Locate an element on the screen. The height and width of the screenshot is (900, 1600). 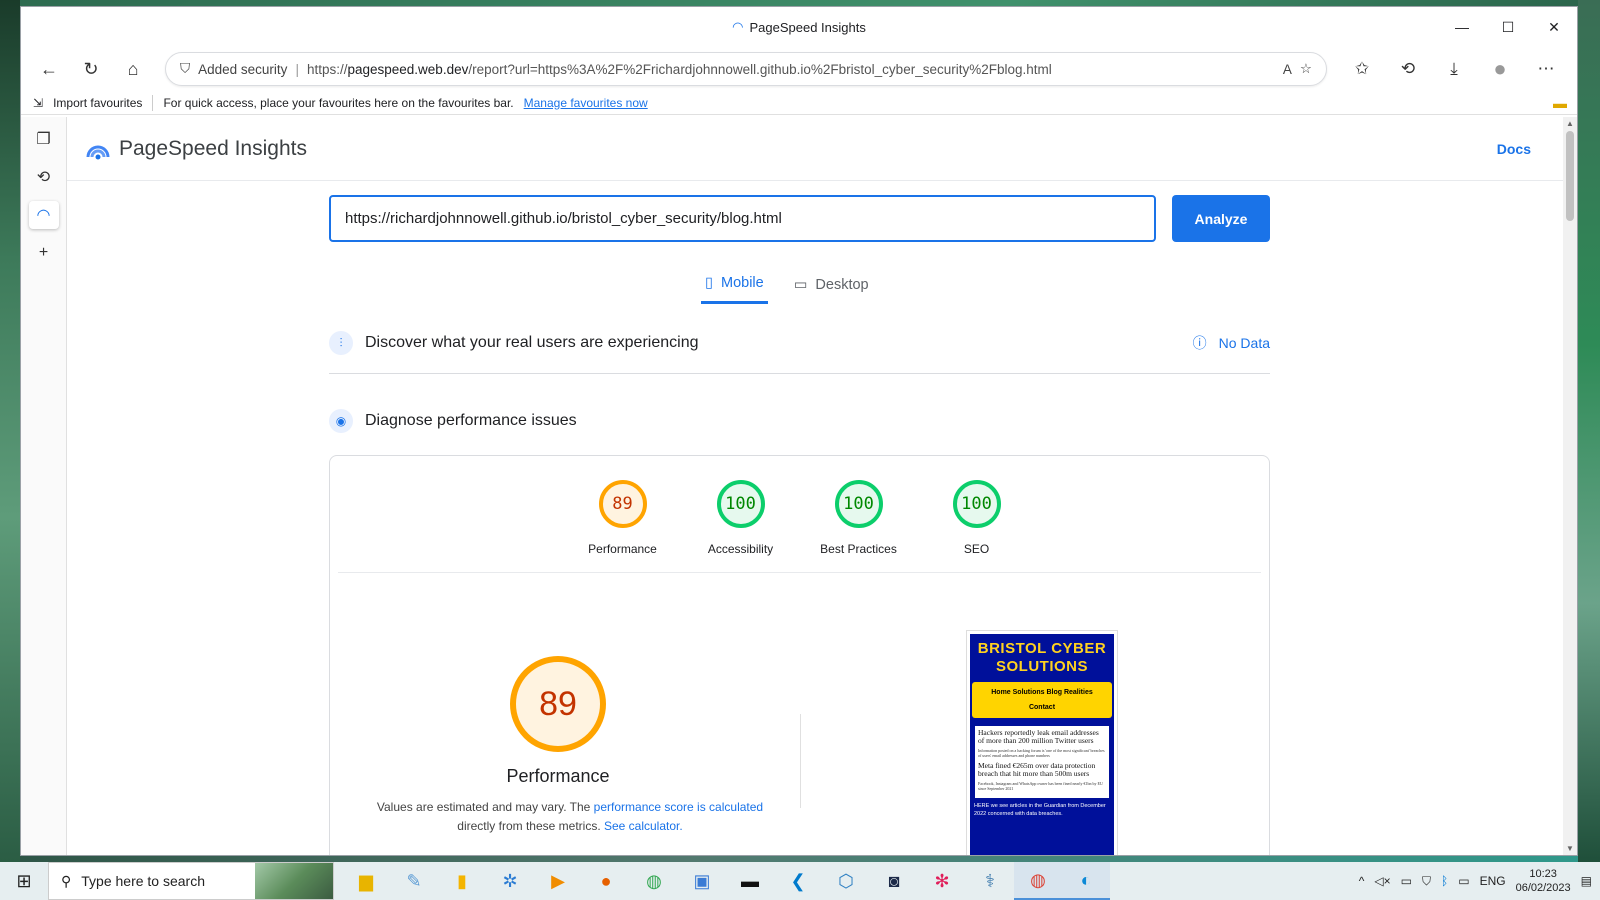
firefox-icon: ● is located at coordinates (606, 881).